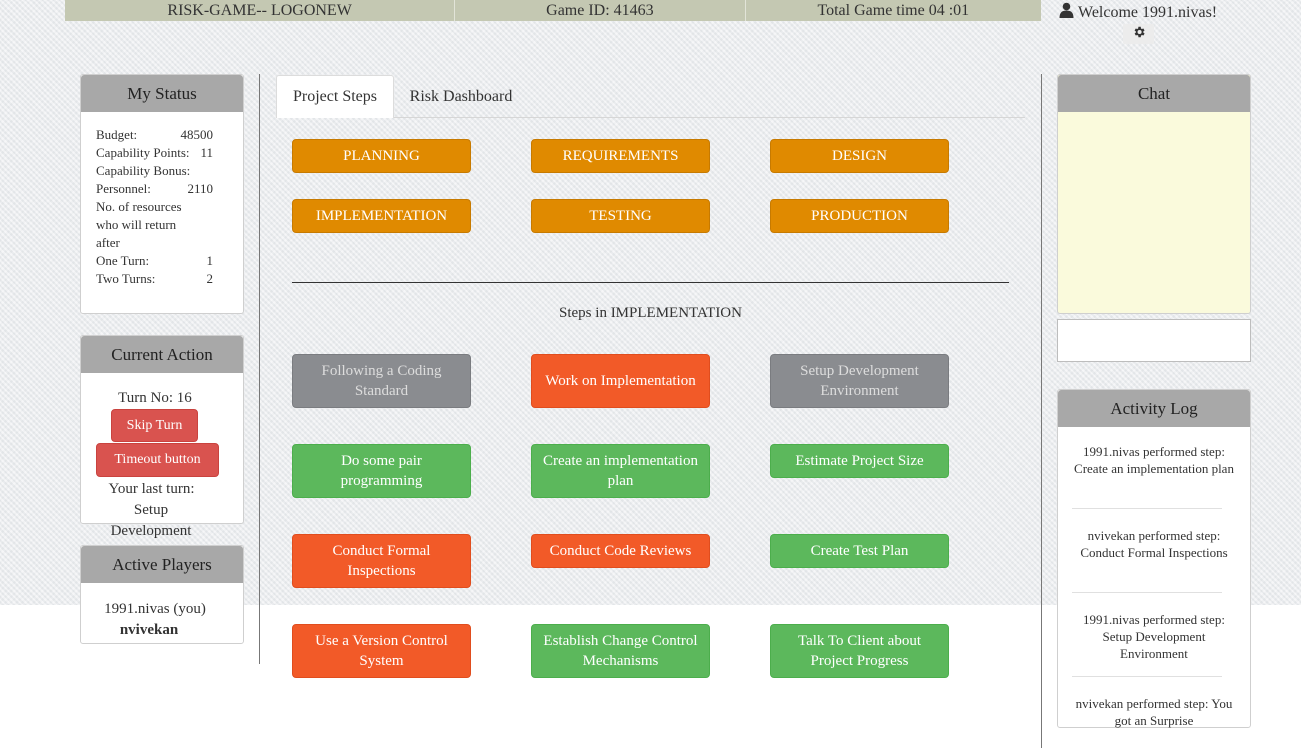 This screenshot has height=748, width=1301. I want to click on total-game-time: Total Game time 04 :01, so click(893, 10).